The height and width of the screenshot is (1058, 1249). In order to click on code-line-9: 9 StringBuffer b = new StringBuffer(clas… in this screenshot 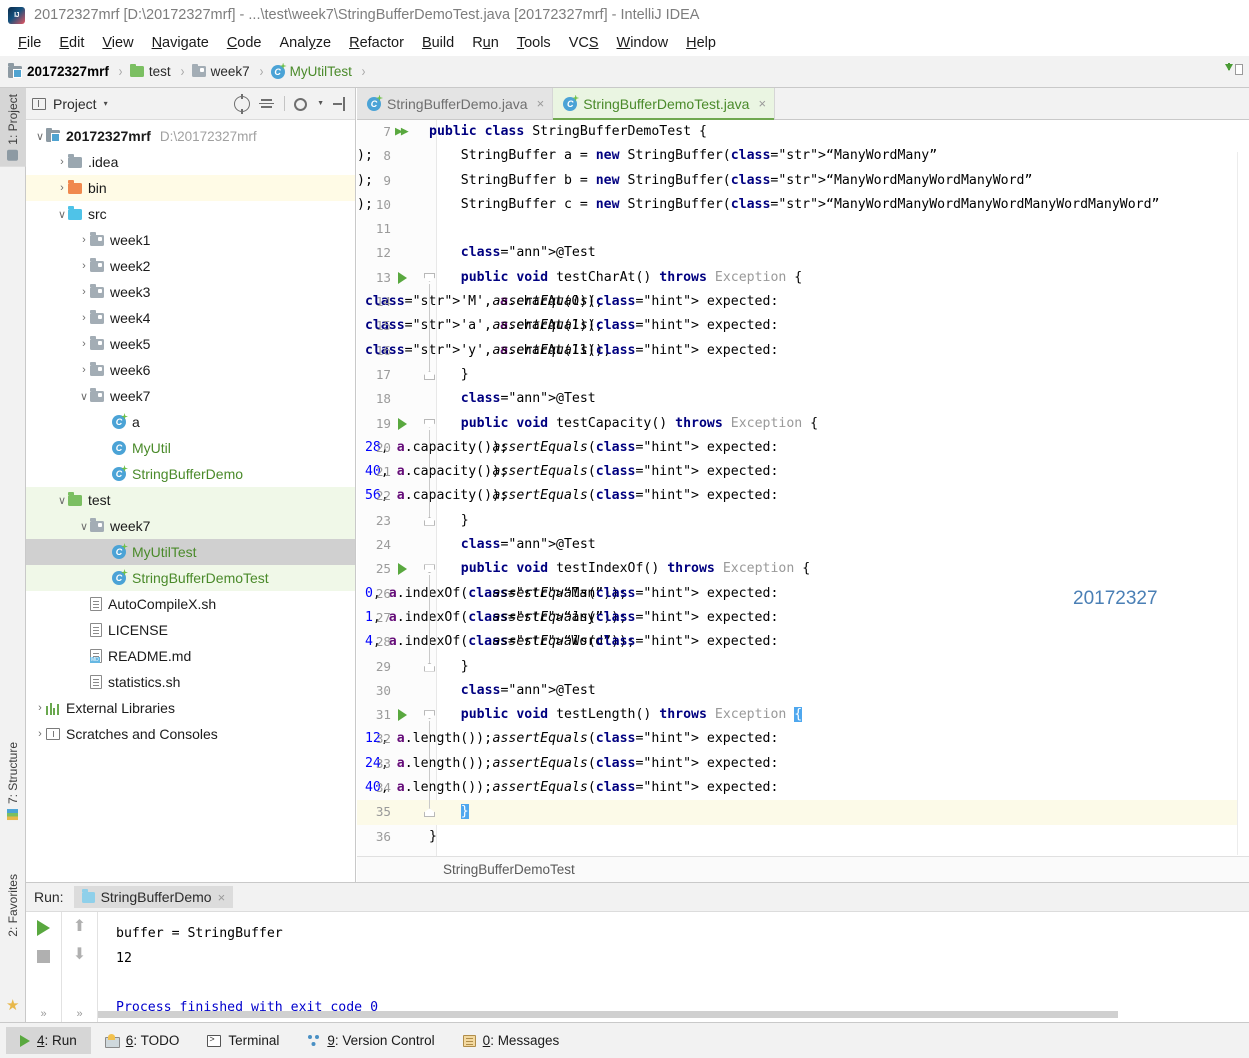, I will do `click(803, 181)`.